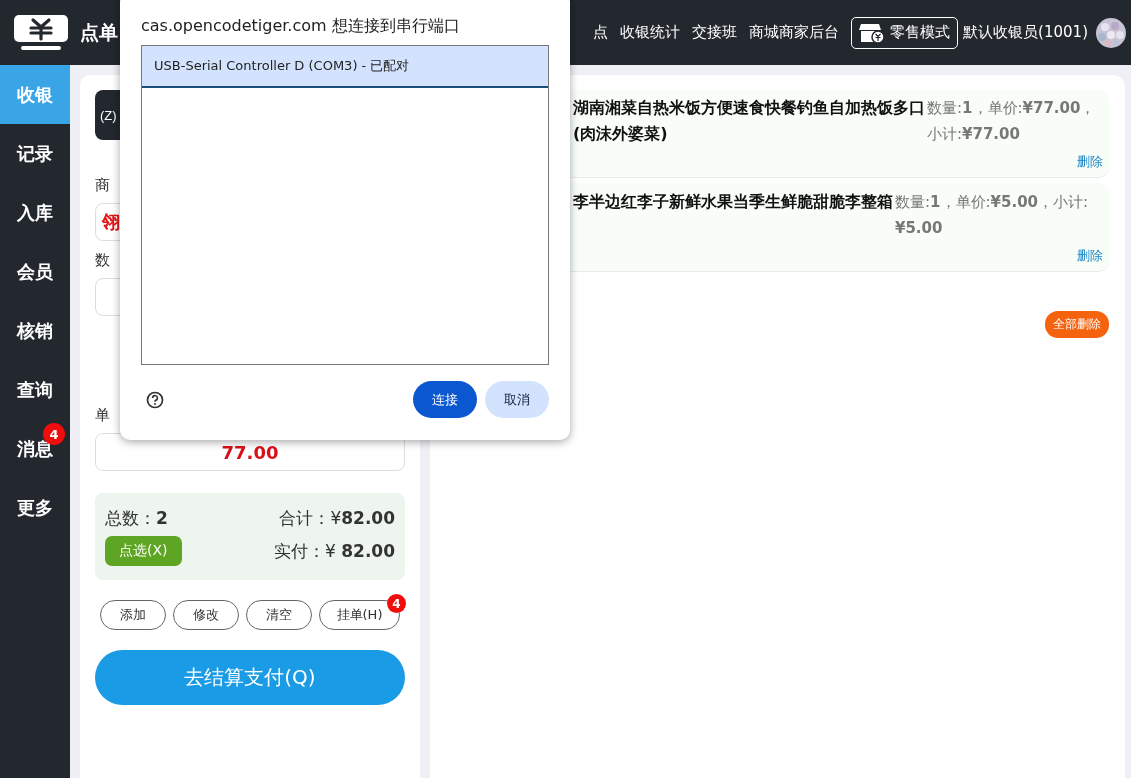  I want to click on nav-link: 收银统计, so click(650, 32).